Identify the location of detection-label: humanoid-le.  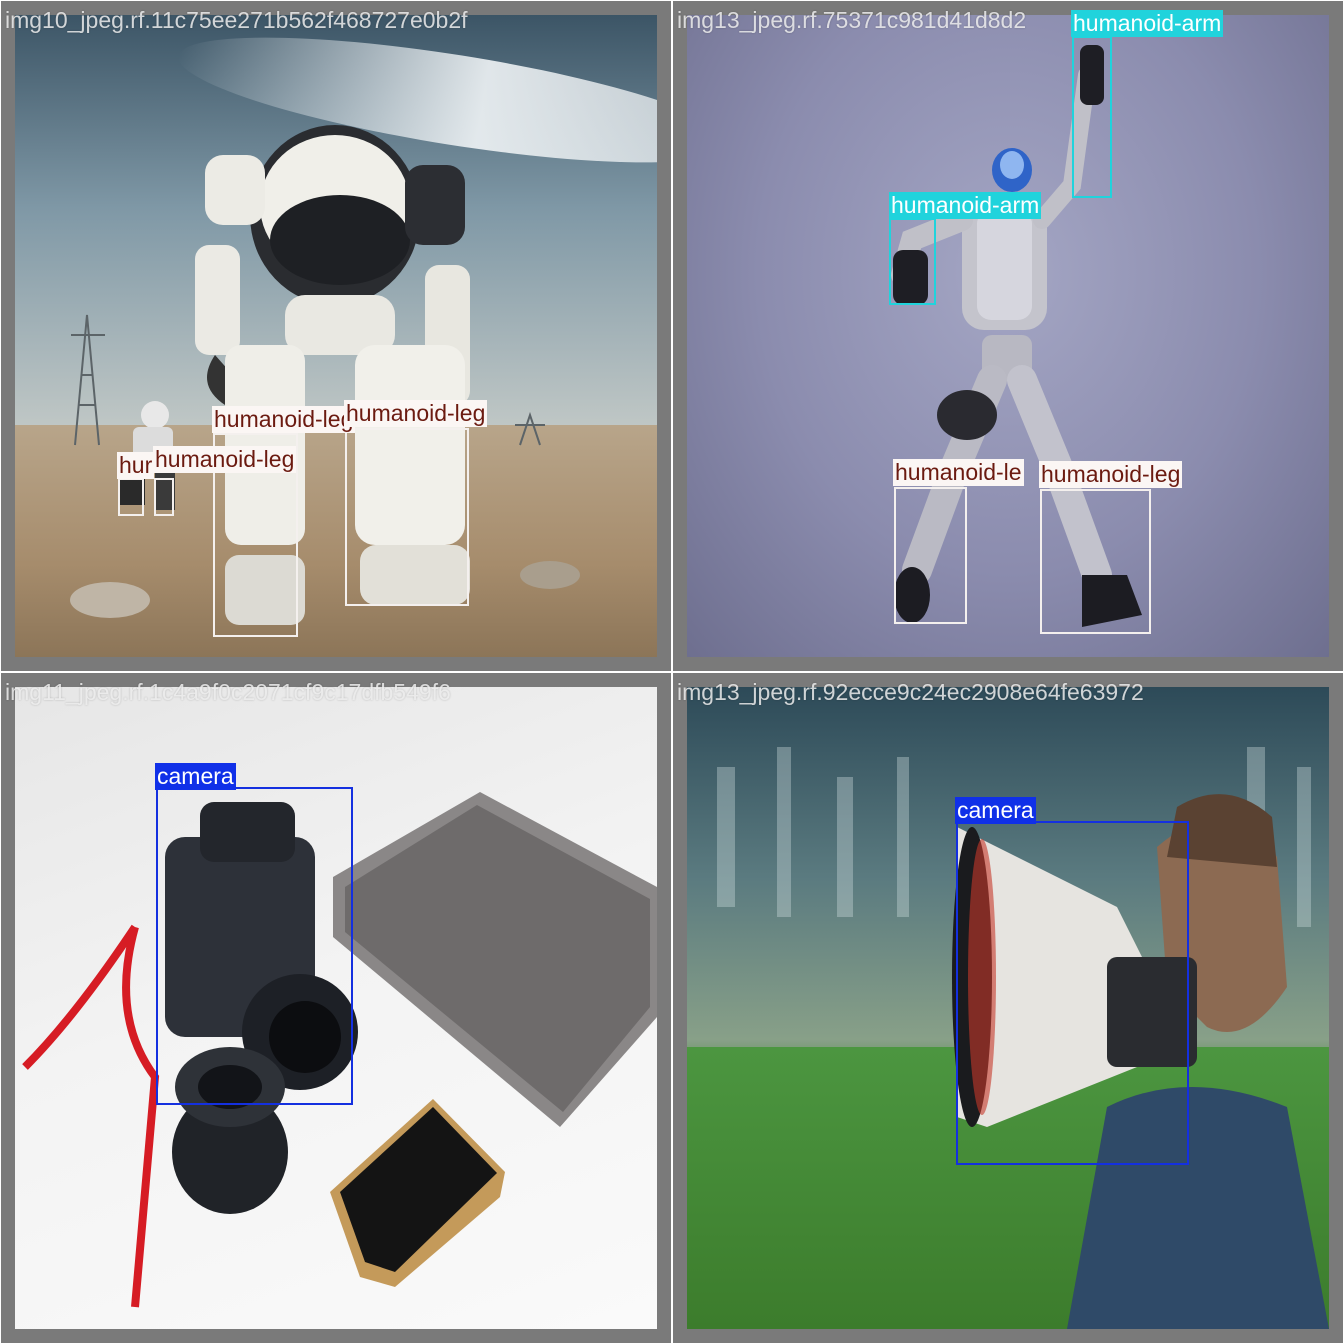
(958, 472).